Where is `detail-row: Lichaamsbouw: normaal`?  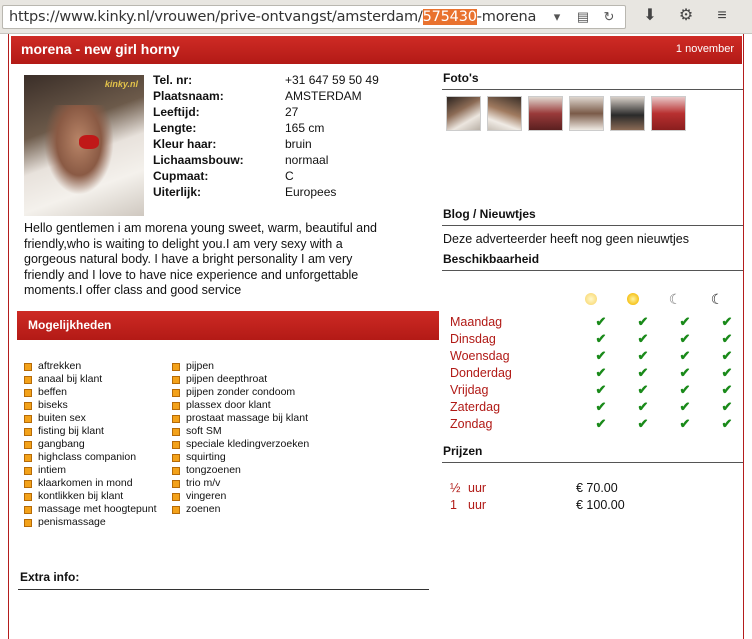 detail-row: Lichaamsbouw: normaal is located at coordinates (266, 160).